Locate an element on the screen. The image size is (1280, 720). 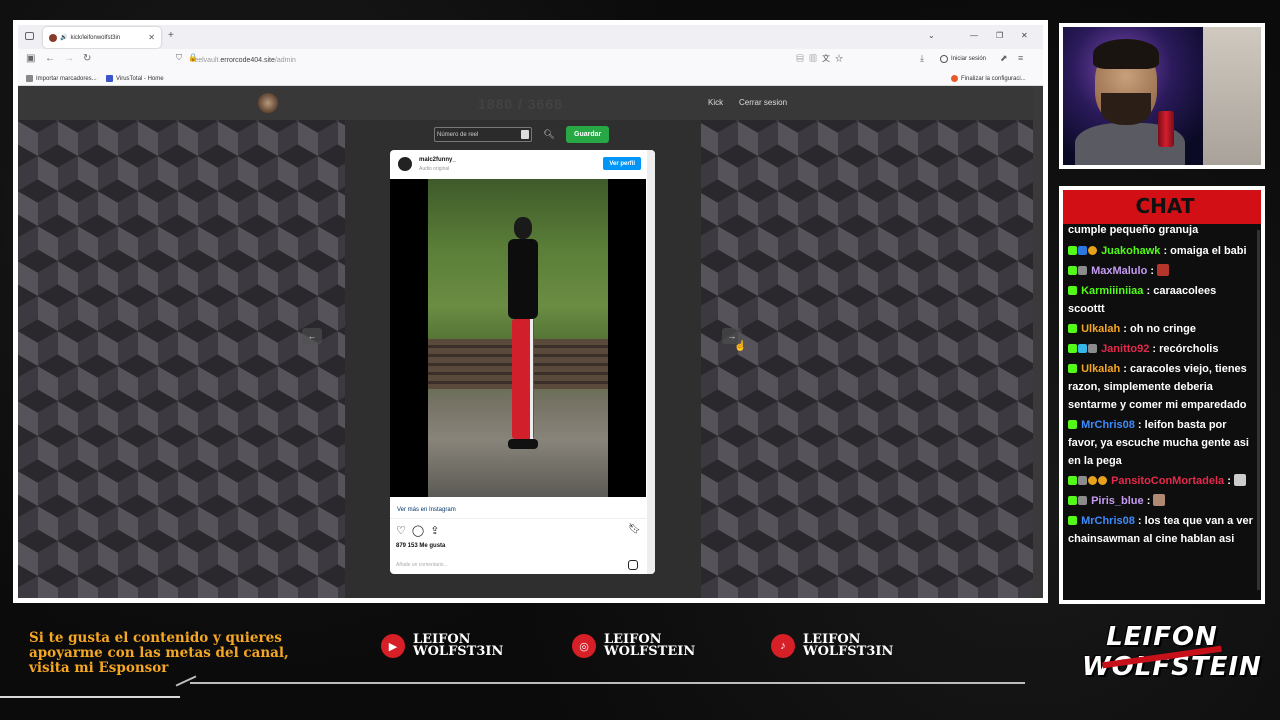
nav-kick-link: Kick is located at coordinates (715, 102).